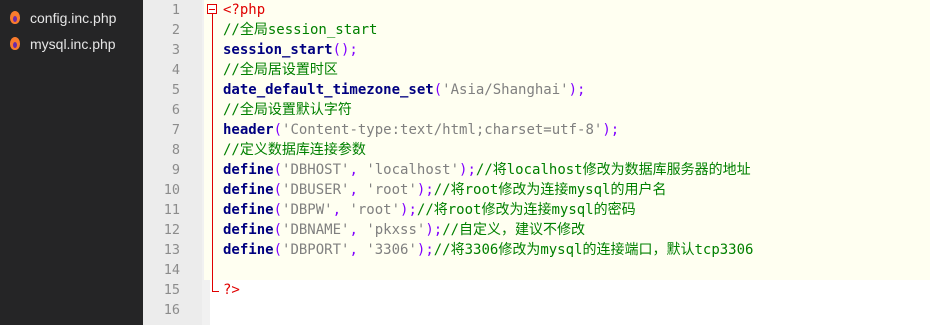 This screenshot has width=930, height=325. I want to click on code-token: ();, so click(345, 50).